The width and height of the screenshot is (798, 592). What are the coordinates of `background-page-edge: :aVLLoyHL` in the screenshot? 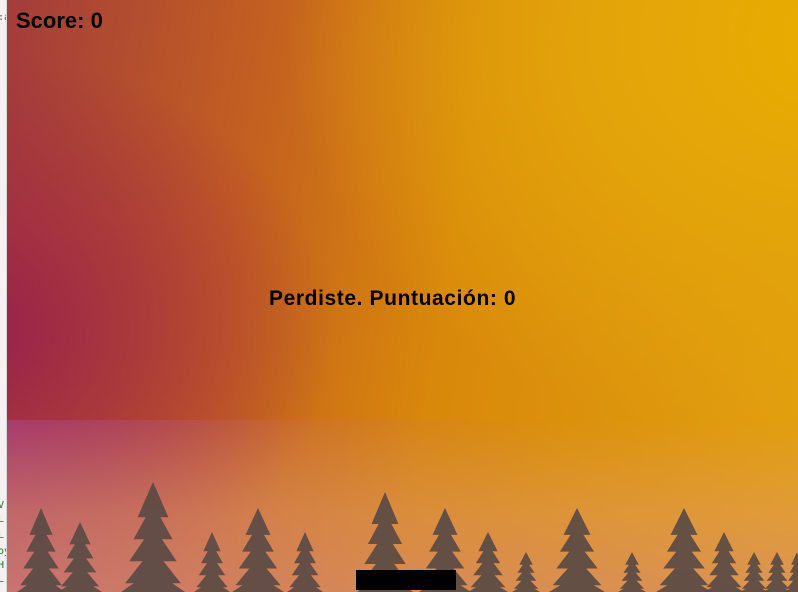 It's located at (3, 296).